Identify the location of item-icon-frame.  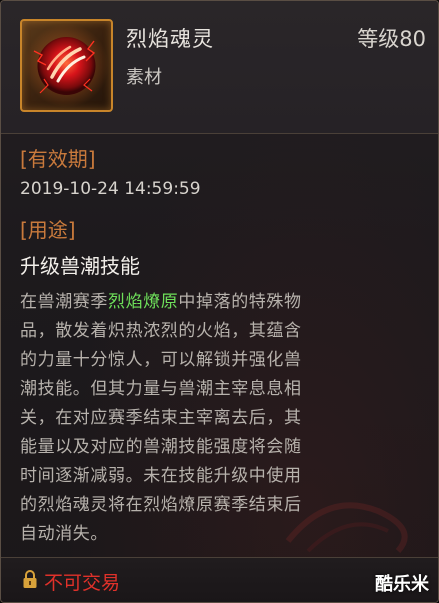
(66, 65).